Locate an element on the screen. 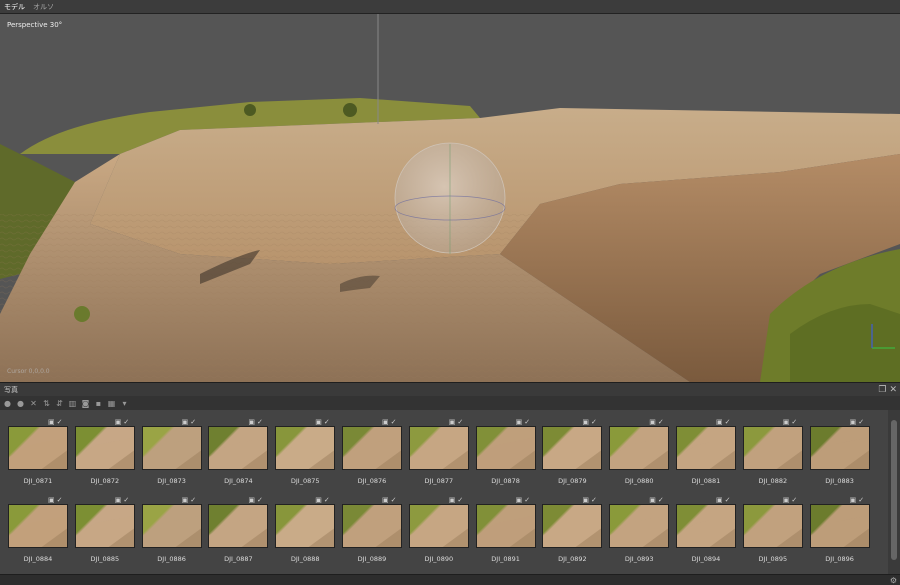 The height and width of the screenshot is (585, 900). photo-thumbnail: ▣ ✓ DJI_0881 is located at coordinates (706, 453).